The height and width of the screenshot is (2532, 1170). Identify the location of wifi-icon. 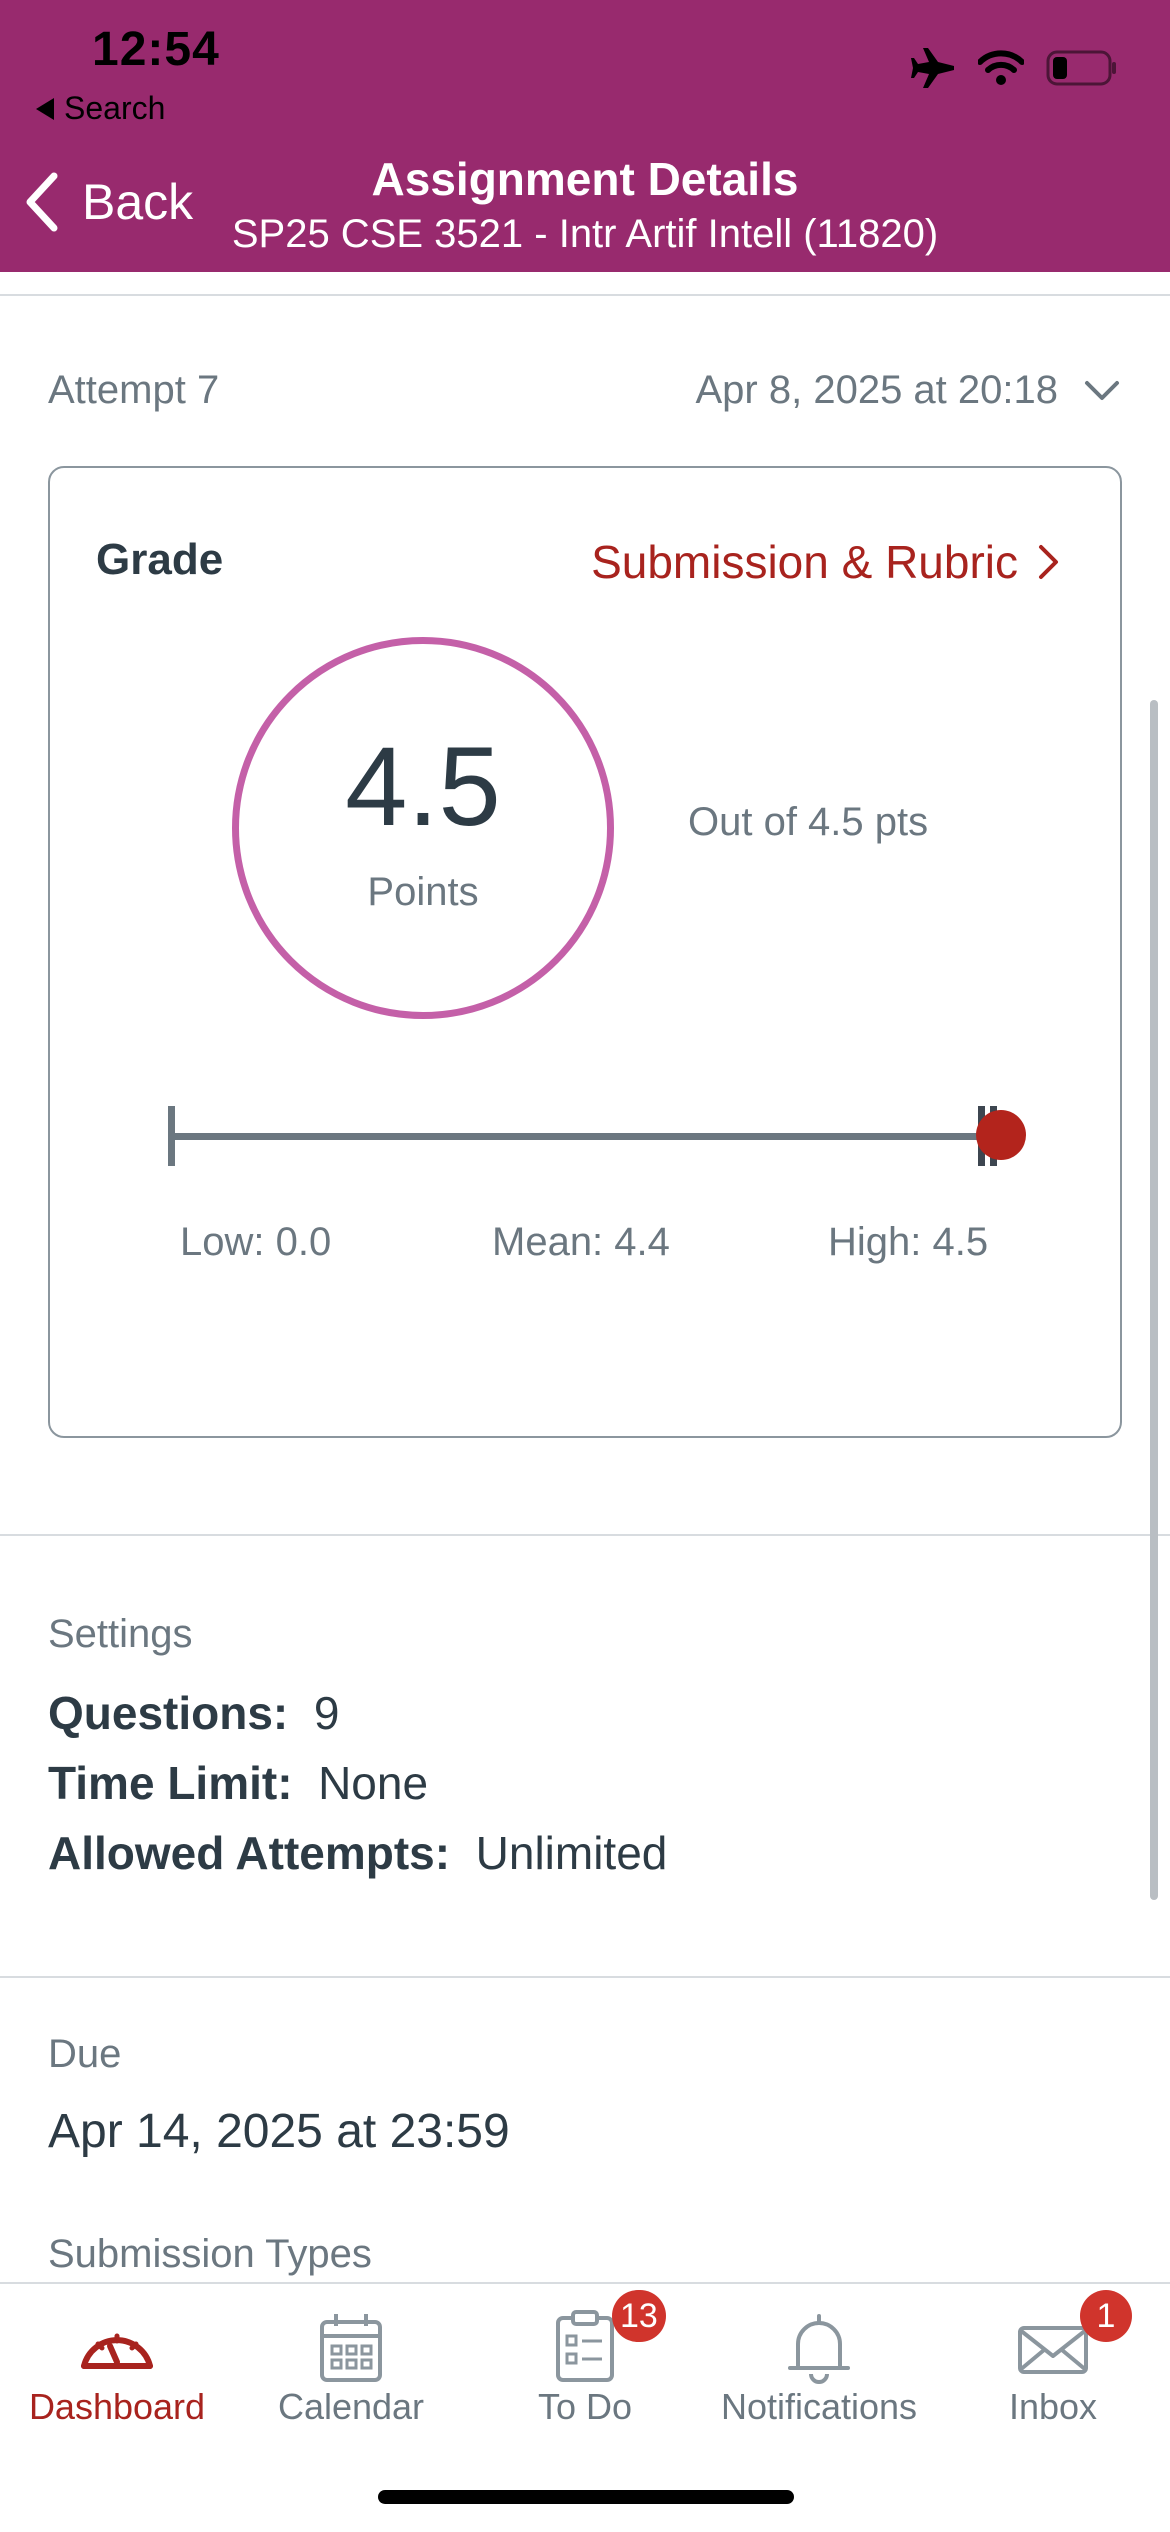
(1001, 67).